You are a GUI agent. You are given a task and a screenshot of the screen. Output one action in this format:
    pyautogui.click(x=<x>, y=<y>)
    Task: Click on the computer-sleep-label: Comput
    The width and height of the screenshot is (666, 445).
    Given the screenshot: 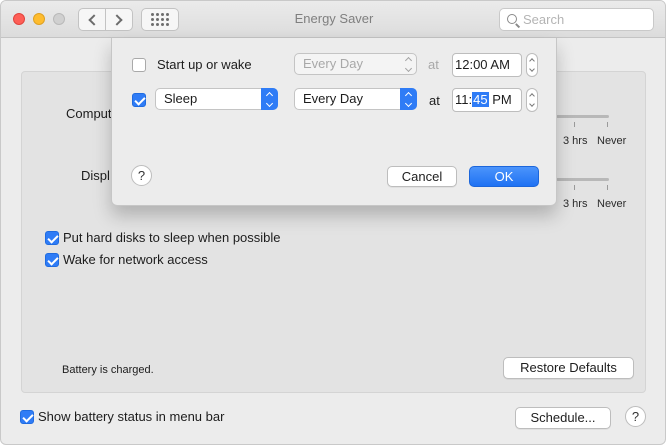 What is the action you would take?
    pyautogui.click(x=89, y=113)
    